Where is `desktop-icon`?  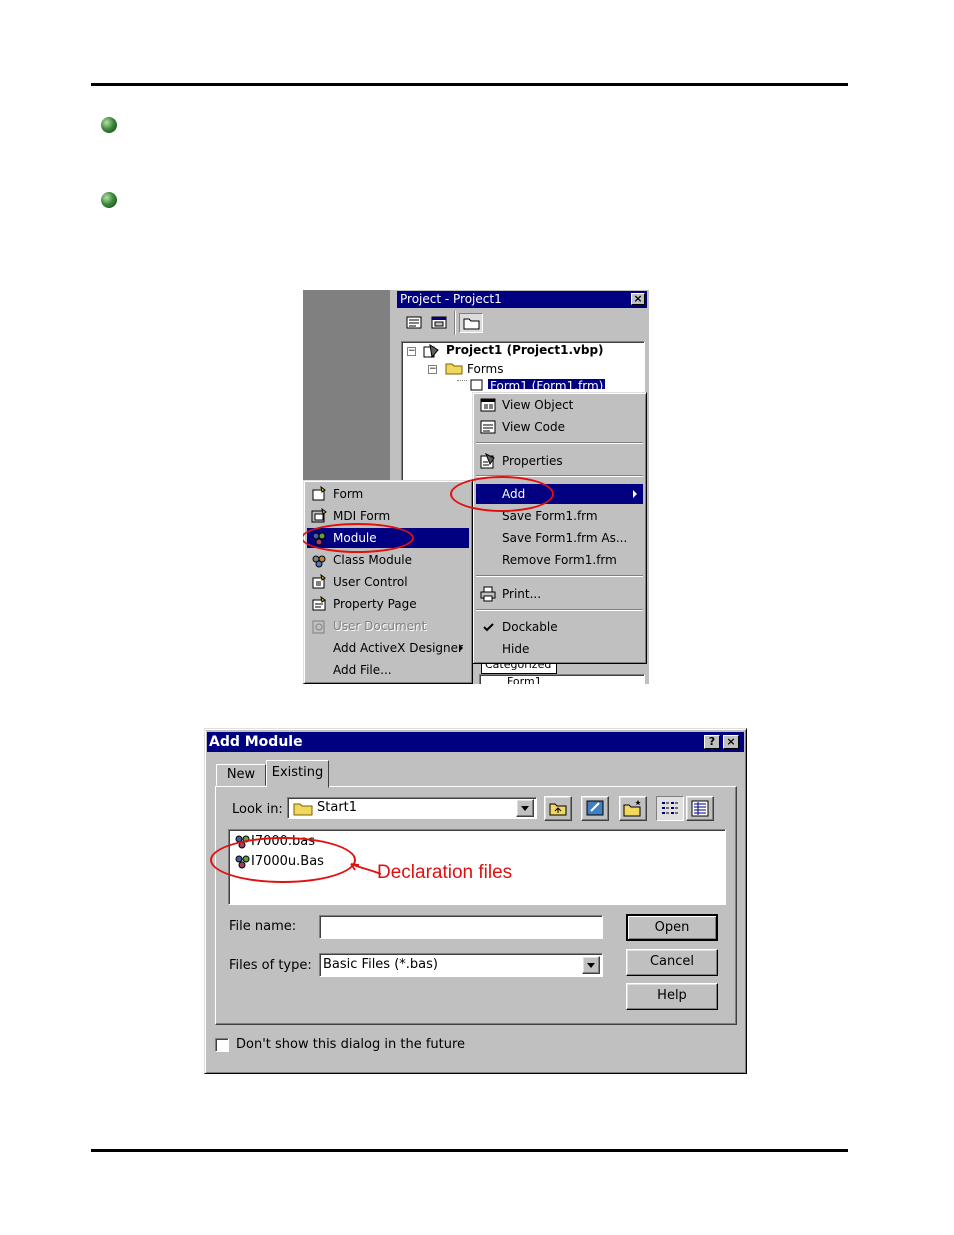
desktop-icon is located at coordinates (595, 808).